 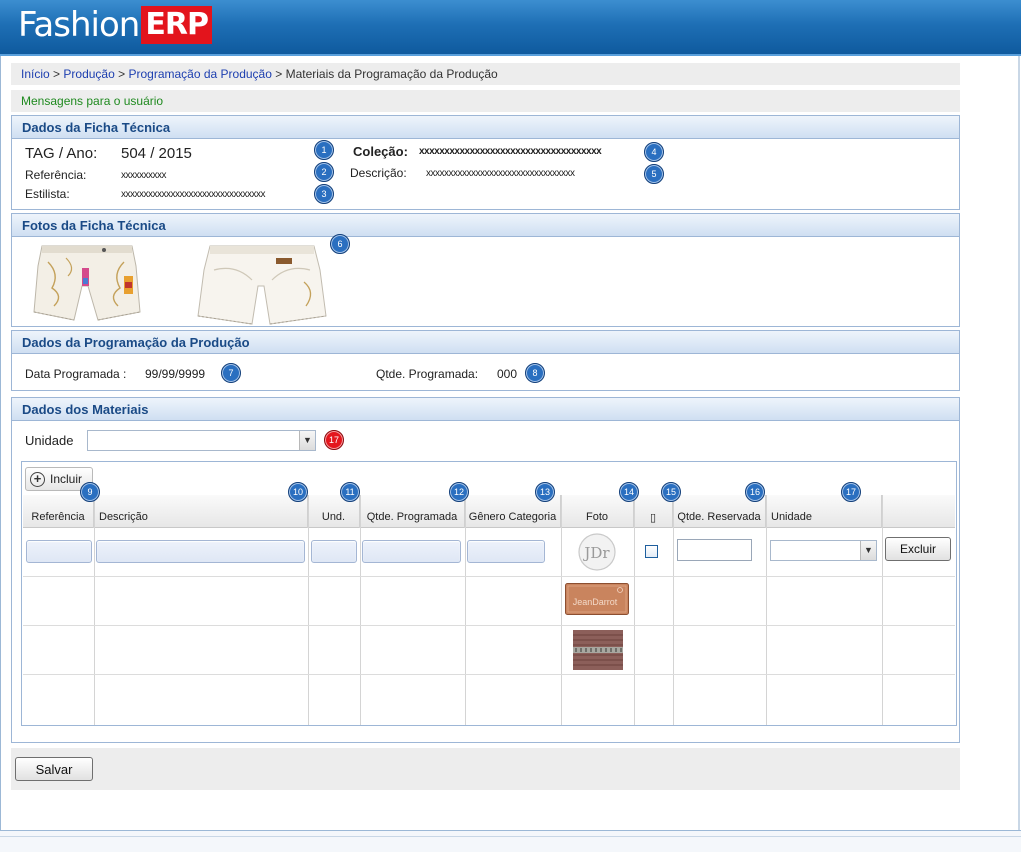 What do you see at coordinates (298, 492) in the screenshot?
I see `callout-marker-10: 10` at bounding box center [298, 492].